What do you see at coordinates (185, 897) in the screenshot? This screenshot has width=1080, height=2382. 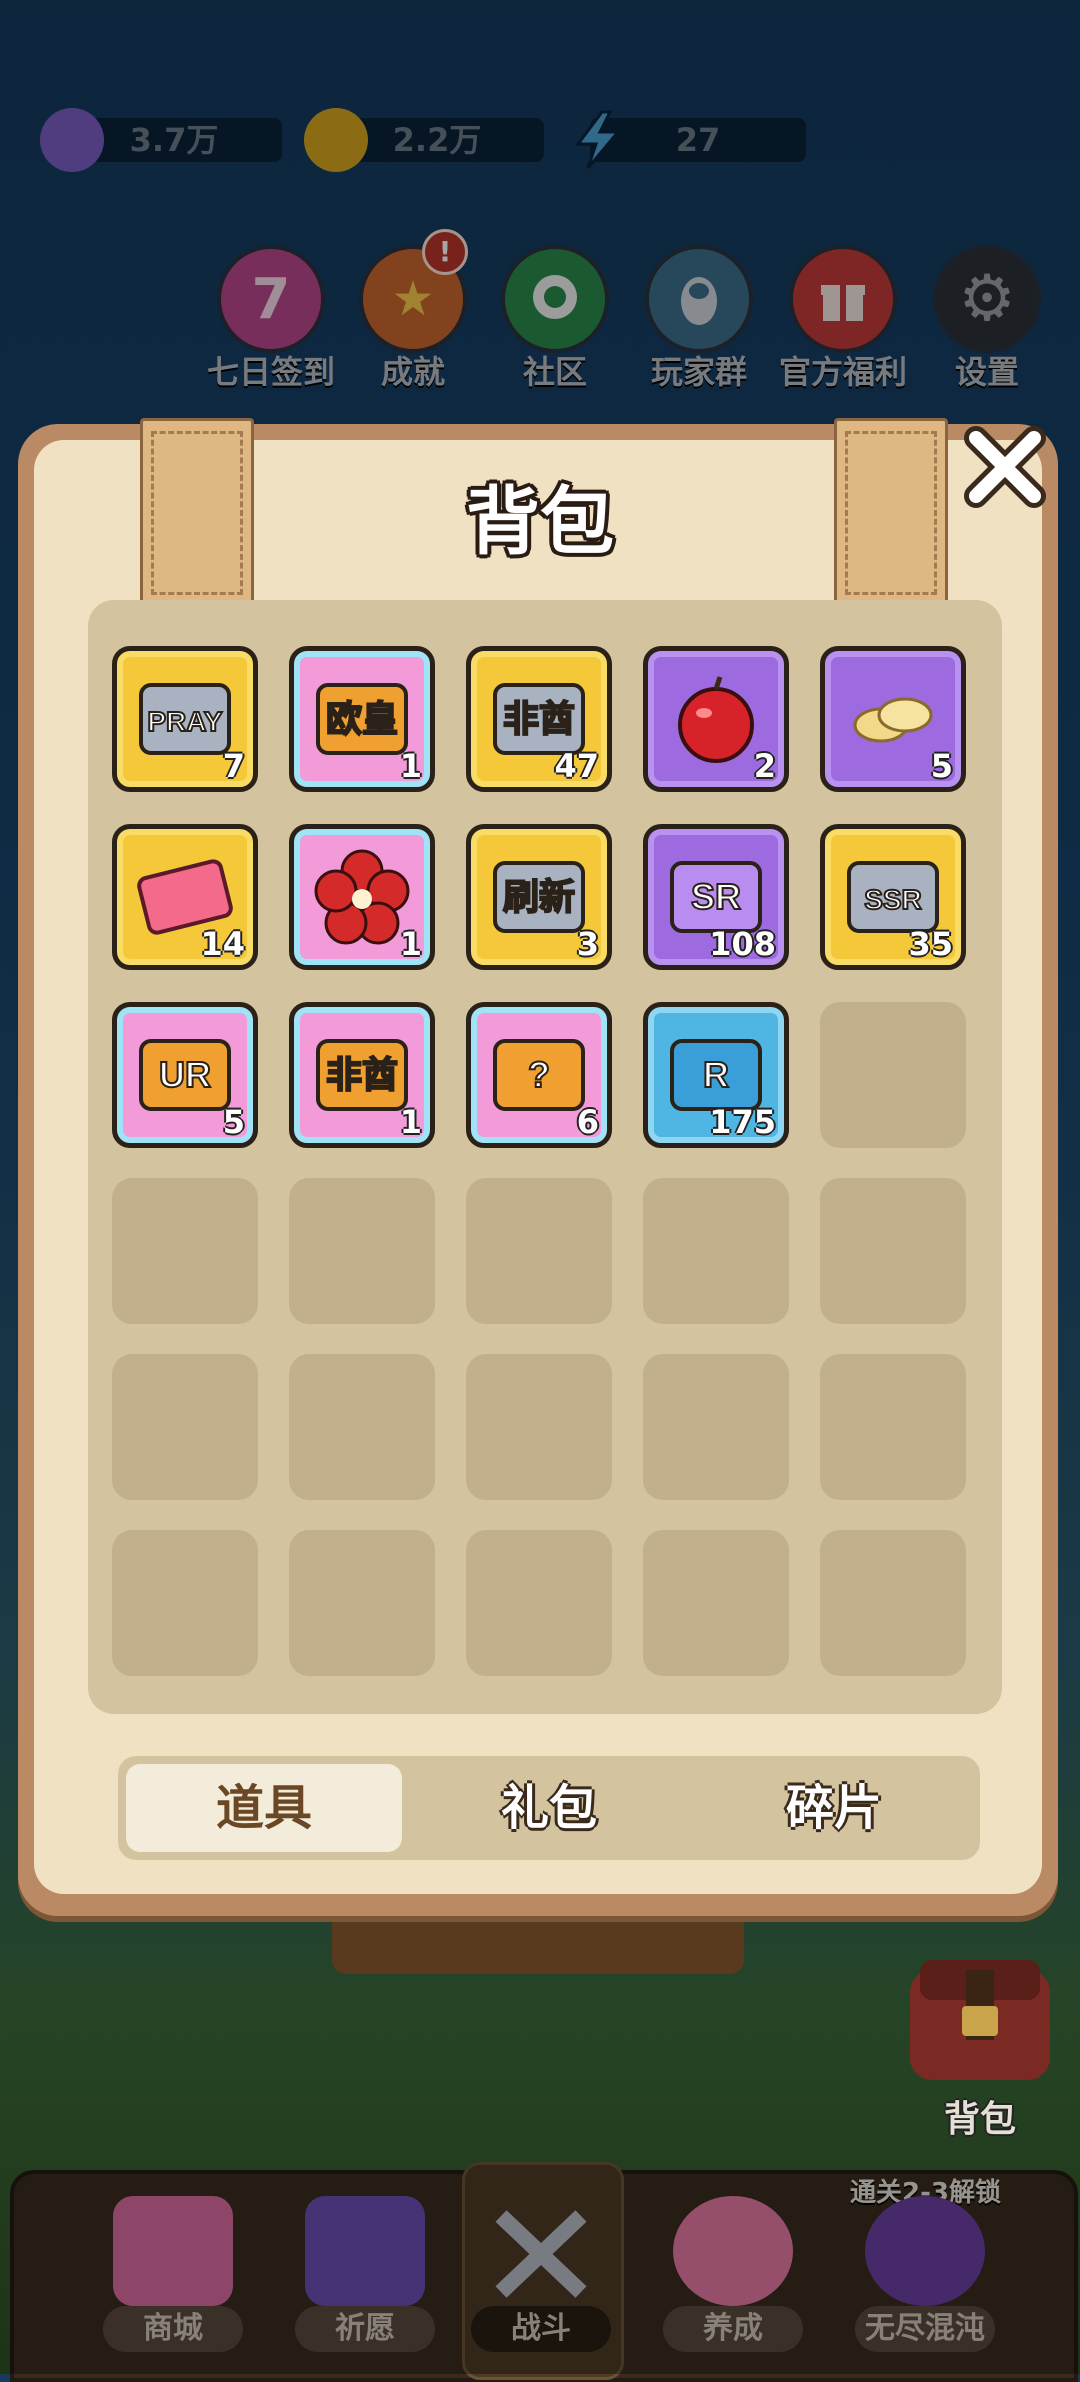 I see `inventory-item: 14` at bounding box center [185, 897].